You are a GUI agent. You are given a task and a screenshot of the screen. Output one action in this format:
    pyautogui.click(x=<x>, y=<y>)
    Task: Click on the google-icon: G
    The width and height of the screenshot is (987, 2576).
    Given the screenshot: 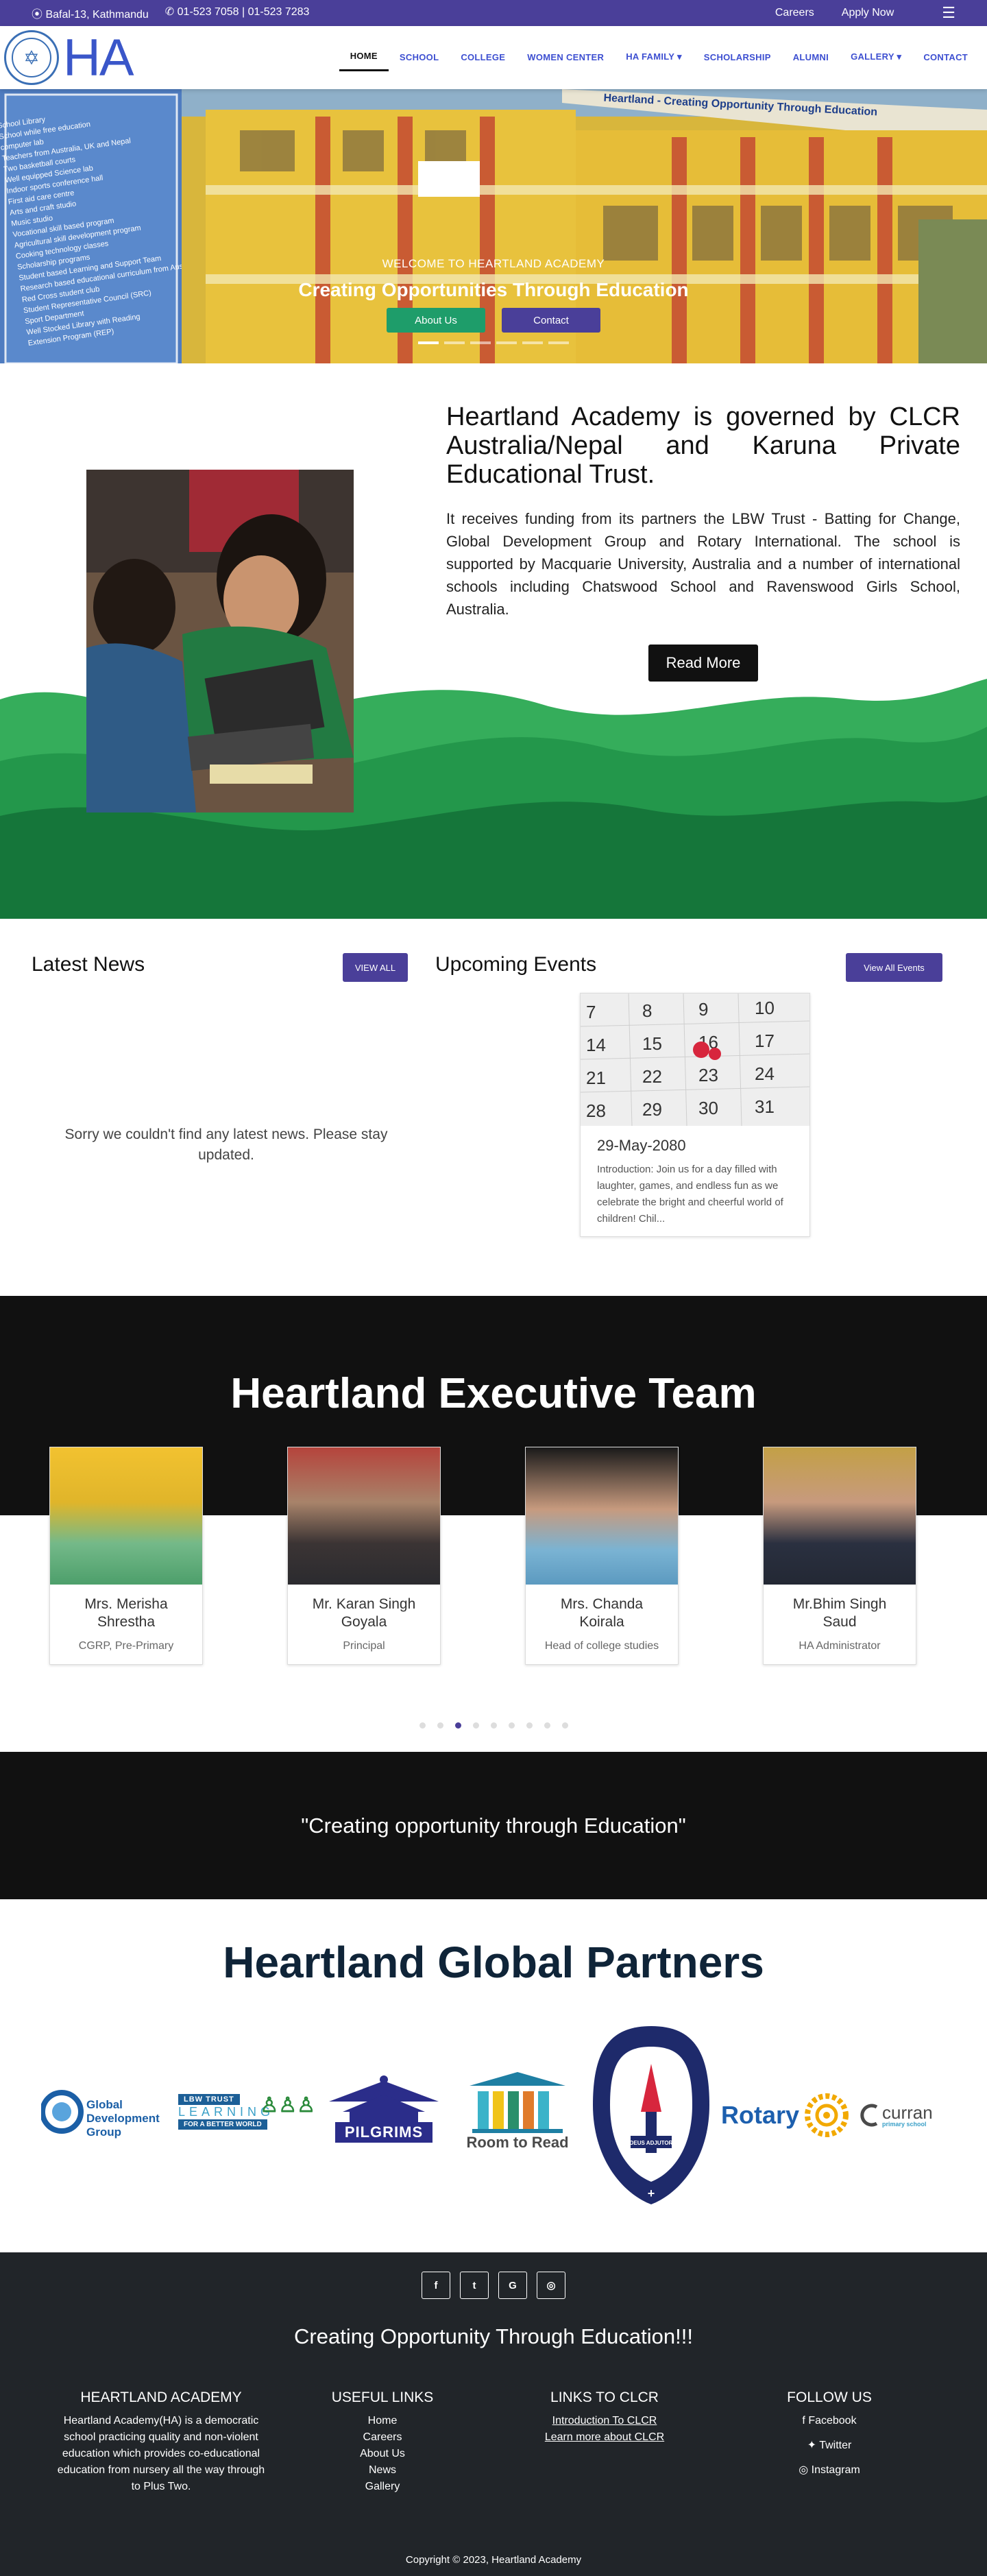 What is the action you would take?
    pyautogui.click(x=512, y=2286)
    